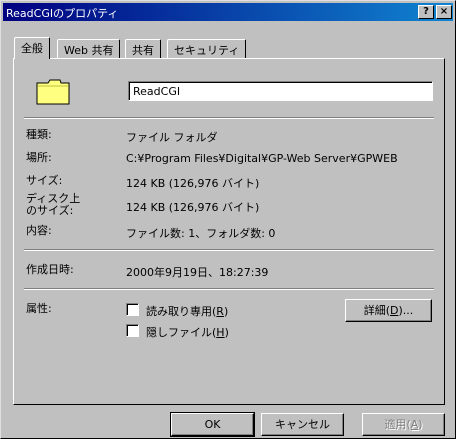  I want to click on disk-size-label-line2: のサイズ:, so click(50, 210).